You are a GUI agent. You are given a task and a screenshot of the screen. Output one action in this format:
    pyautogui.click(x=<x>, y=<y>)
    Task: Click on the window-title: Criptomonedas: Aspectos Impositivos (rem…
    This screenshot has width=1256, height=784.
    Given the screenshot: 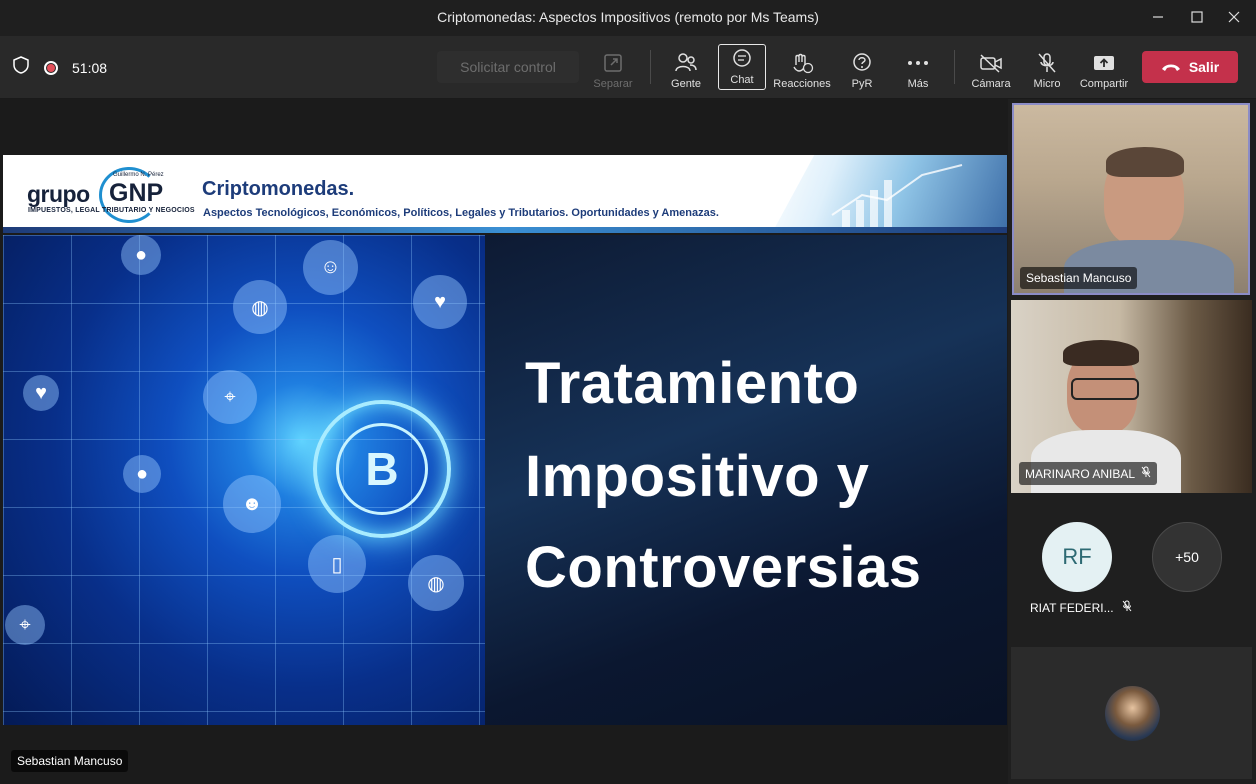 What is the action you would take?
    pyautogui.click(x=628, y=17)
    